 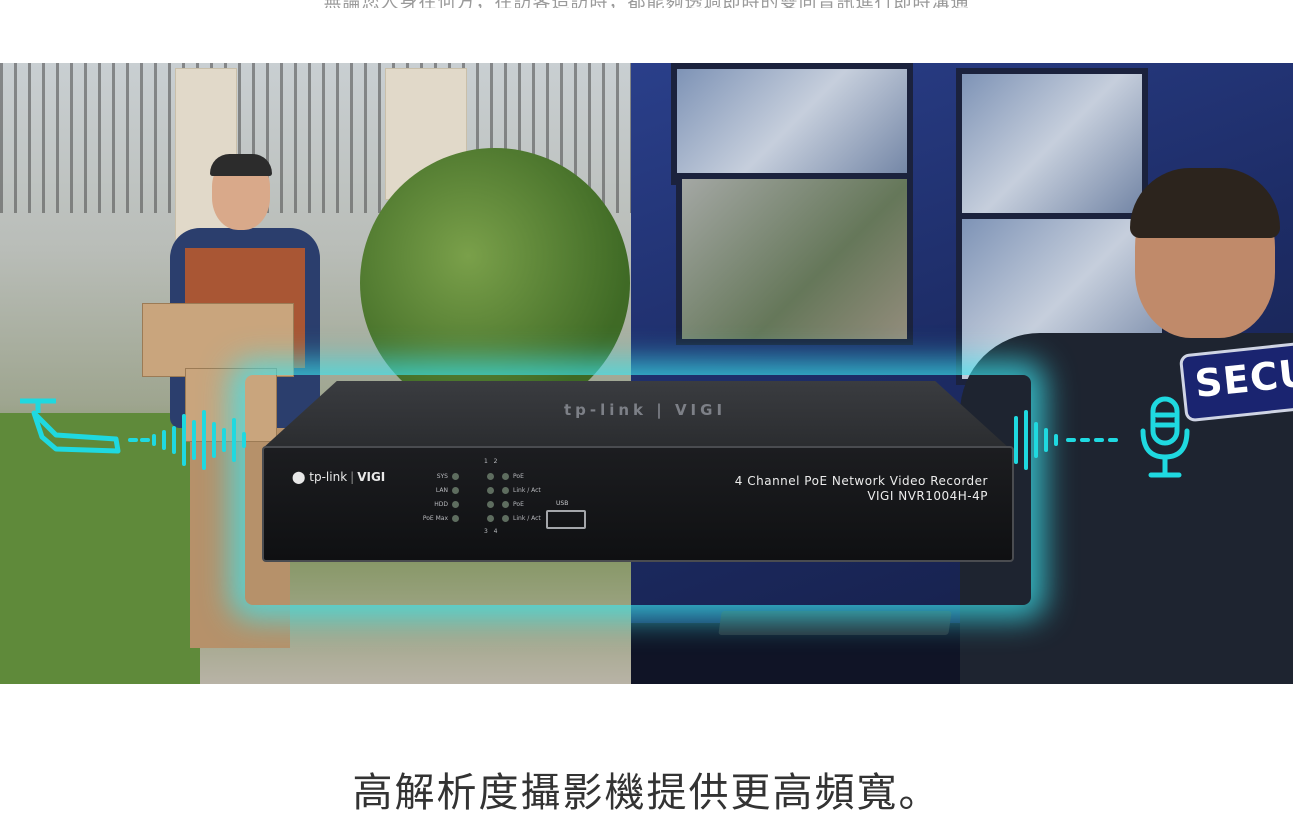 I want to click on usb-label: USB, so click(x=562, y=503).